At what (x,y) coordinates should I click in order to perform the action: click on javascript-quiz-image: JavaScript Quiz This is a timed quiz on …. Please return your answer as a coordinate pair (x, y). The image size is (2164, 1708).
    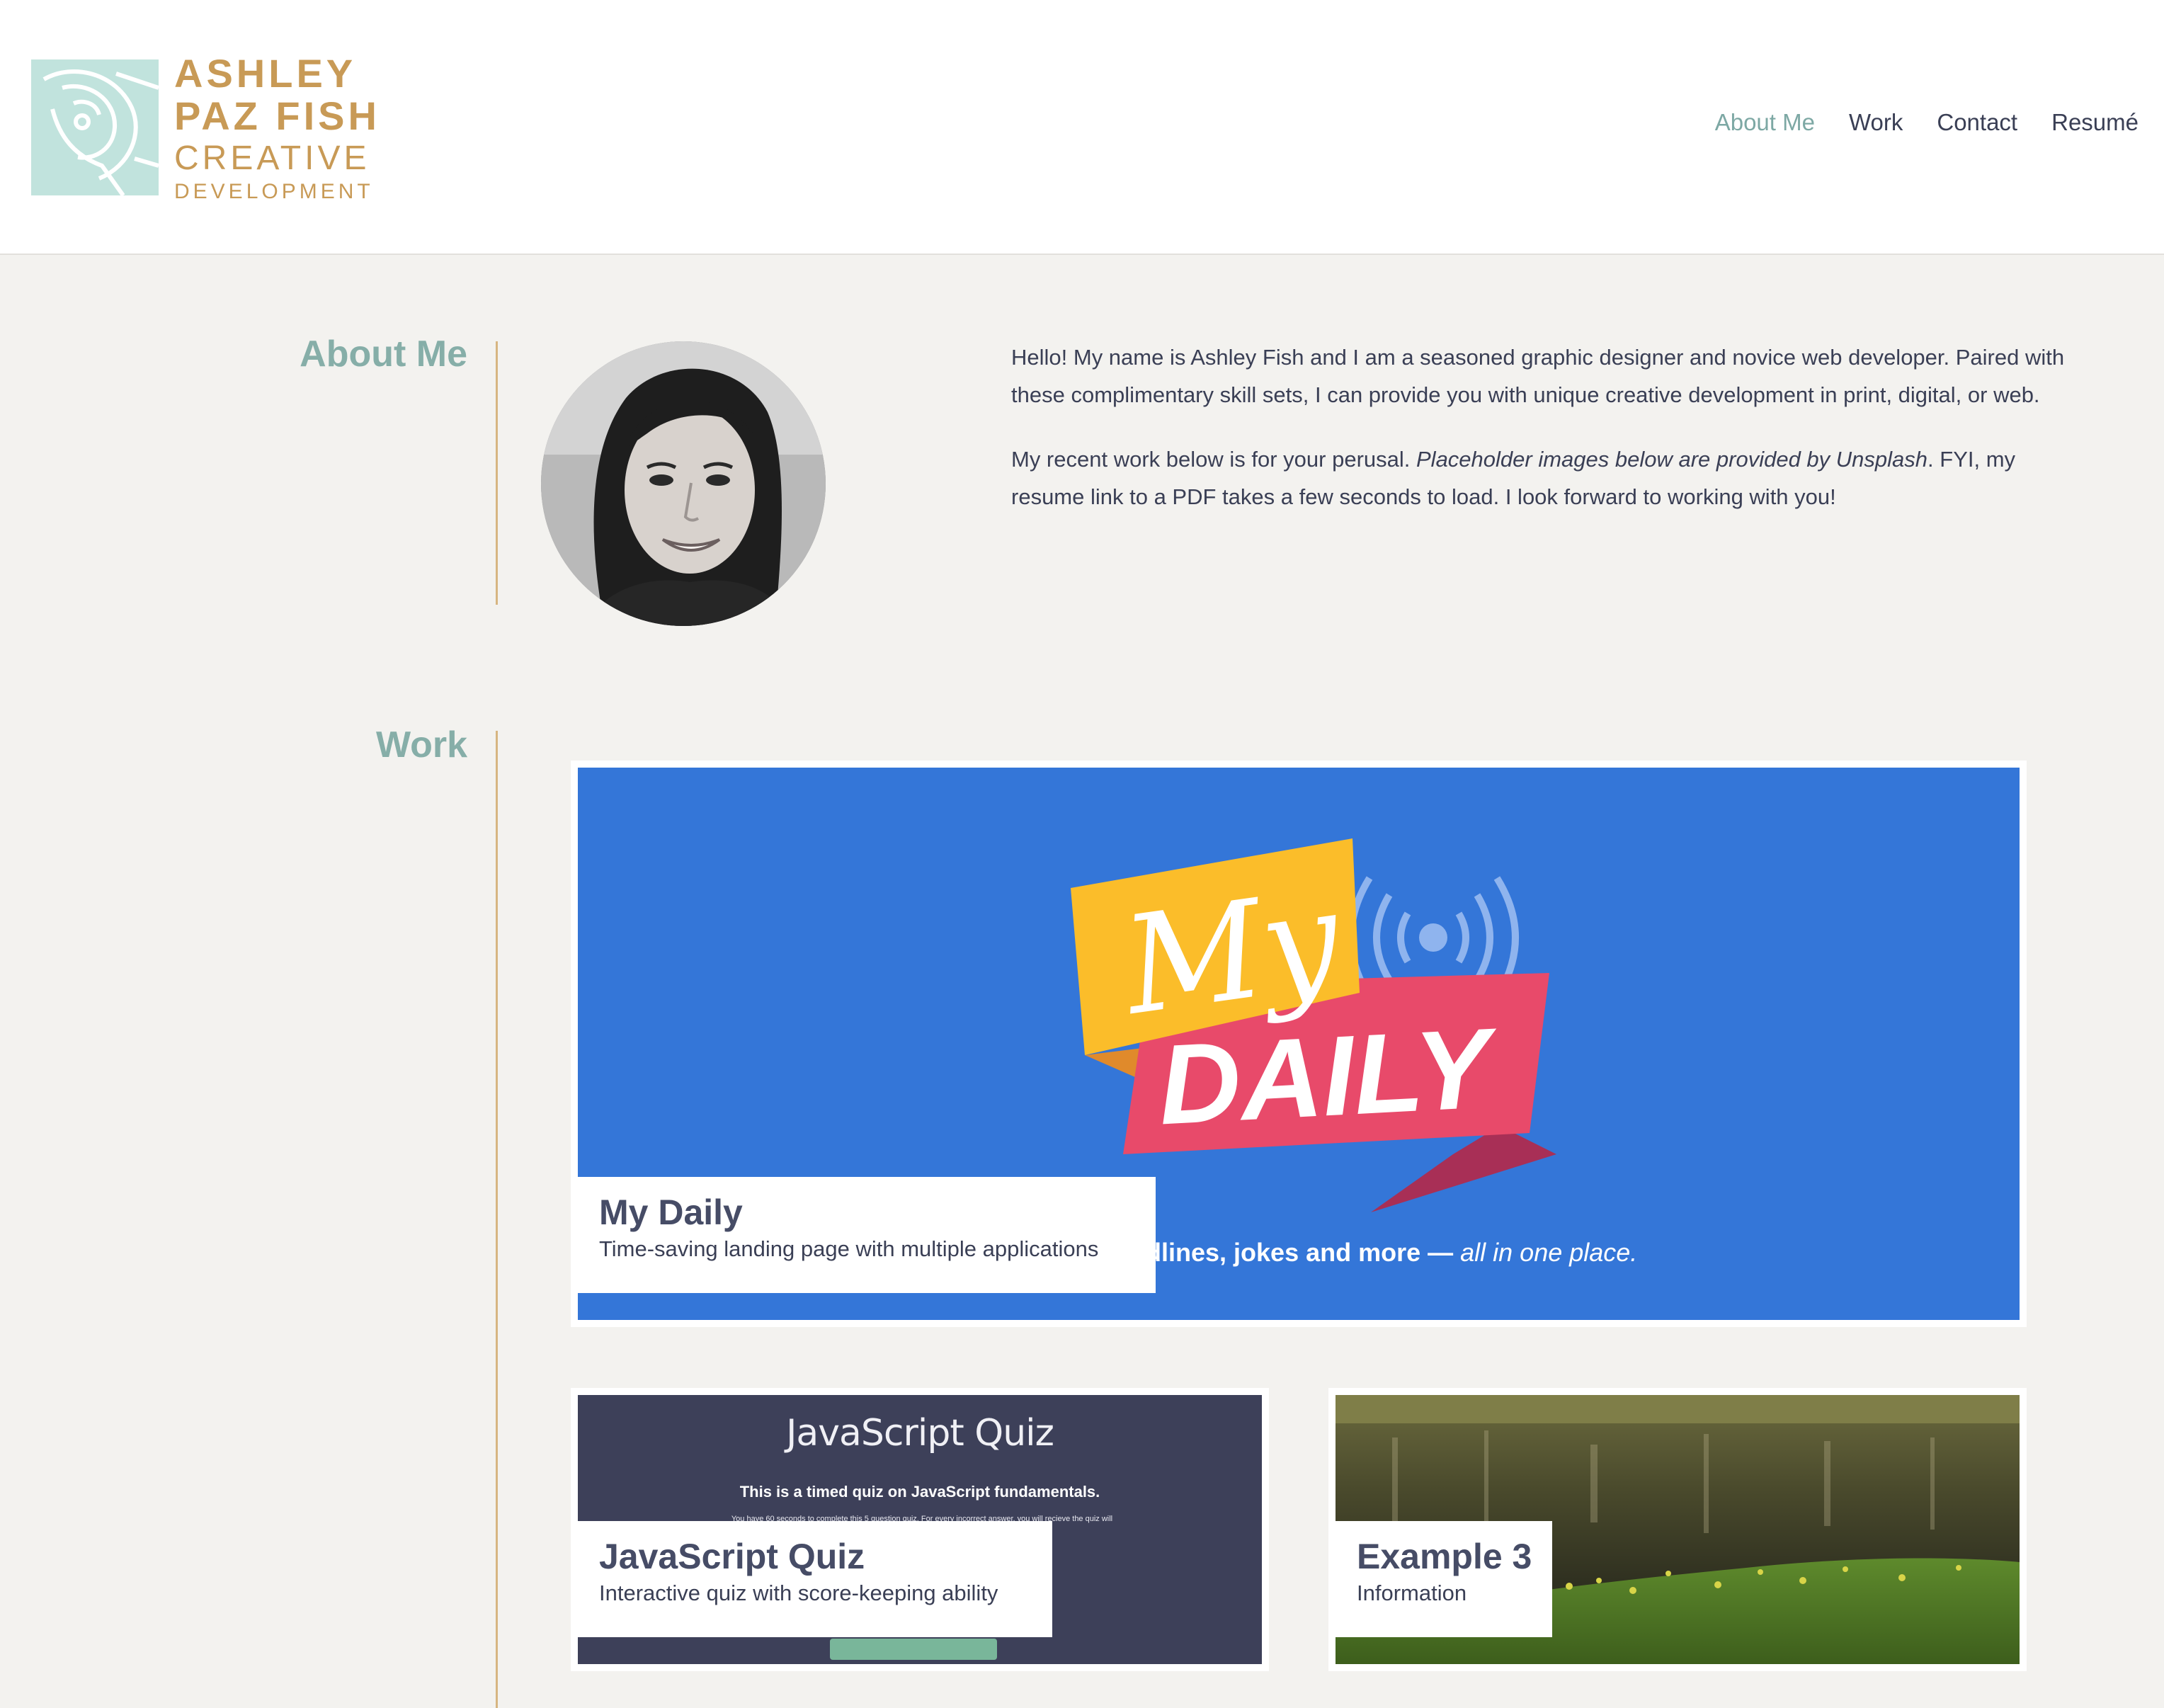
    Looking at the image, I should click on (920, 1529).